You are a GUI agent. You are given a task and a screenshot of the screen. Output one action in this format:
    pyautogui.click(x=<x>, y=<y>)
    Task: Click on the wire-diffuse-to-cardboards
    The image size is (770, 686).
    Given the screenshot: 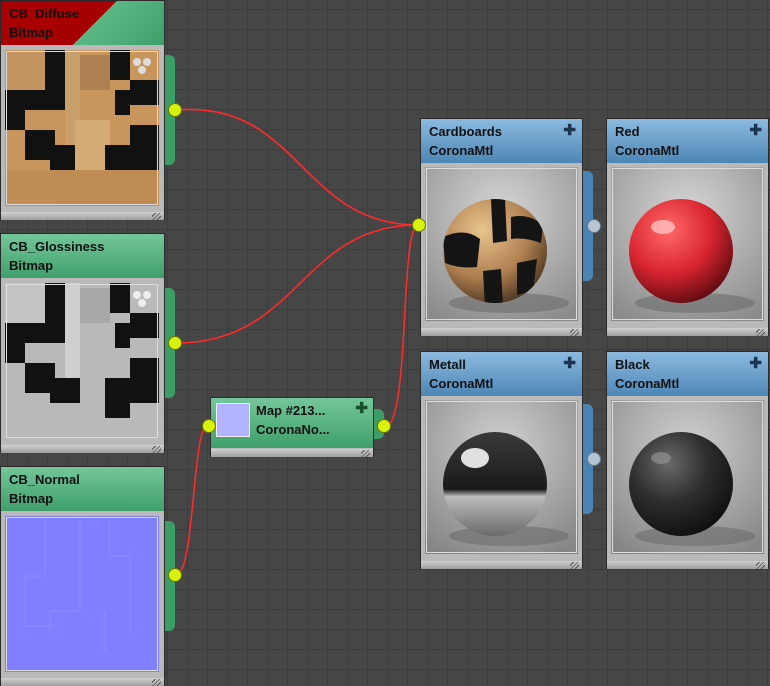 What is the action you would take?
    pyautogui.click(x=297, y=167)
    